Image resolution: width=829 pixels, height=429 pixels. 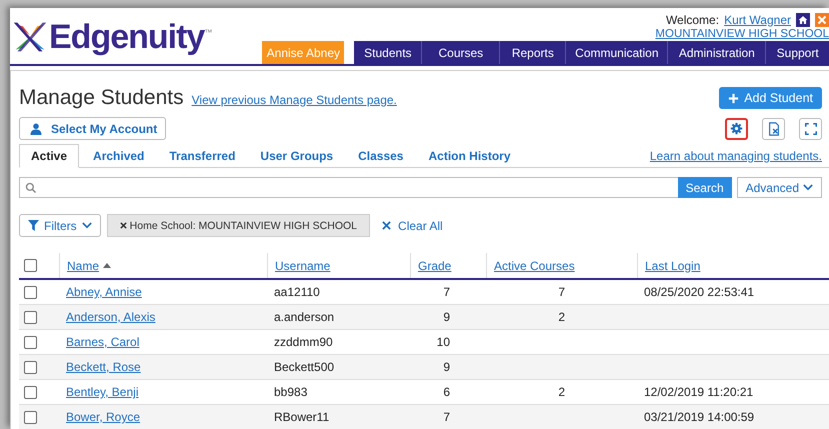 I want to click on nav-tab: Communication, so click(x=616, y=52).